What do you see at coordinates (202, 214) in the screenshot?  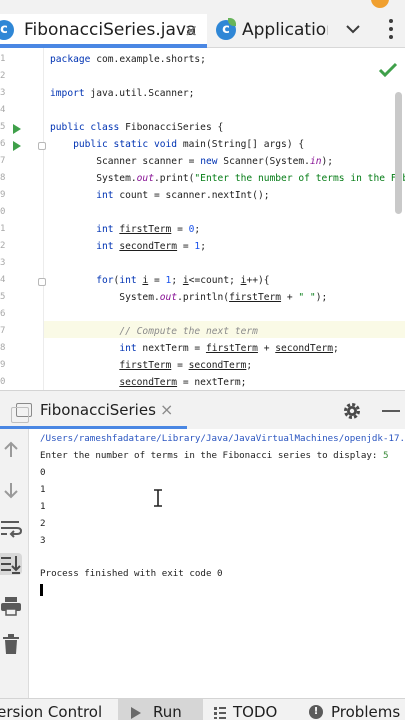 I see `code-line: 0` at bounding box center [202, 214].